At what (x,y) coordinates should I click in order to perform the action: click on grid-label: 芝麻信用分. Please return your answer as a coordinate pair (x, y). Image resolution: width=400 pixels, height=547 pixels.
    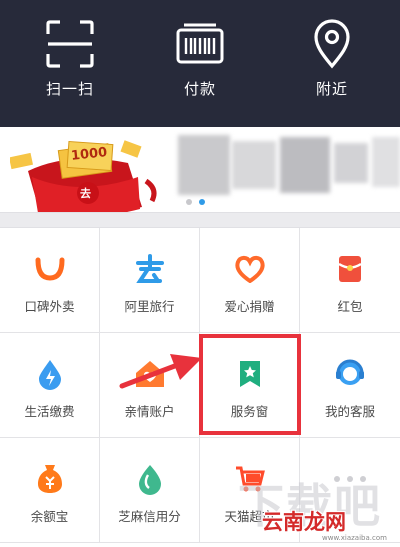
    Looking at the image, I should click on (149, 516).